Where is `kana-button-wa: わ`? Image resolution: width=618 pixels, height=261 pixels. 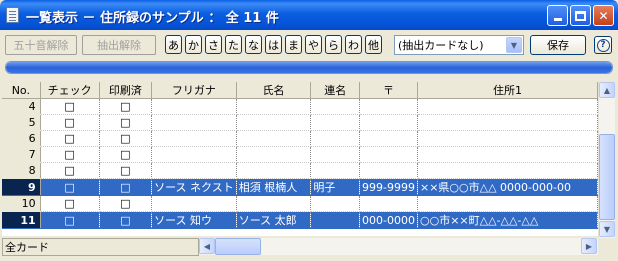 kana-button-wa: わ is located at coordinates (353, 44).